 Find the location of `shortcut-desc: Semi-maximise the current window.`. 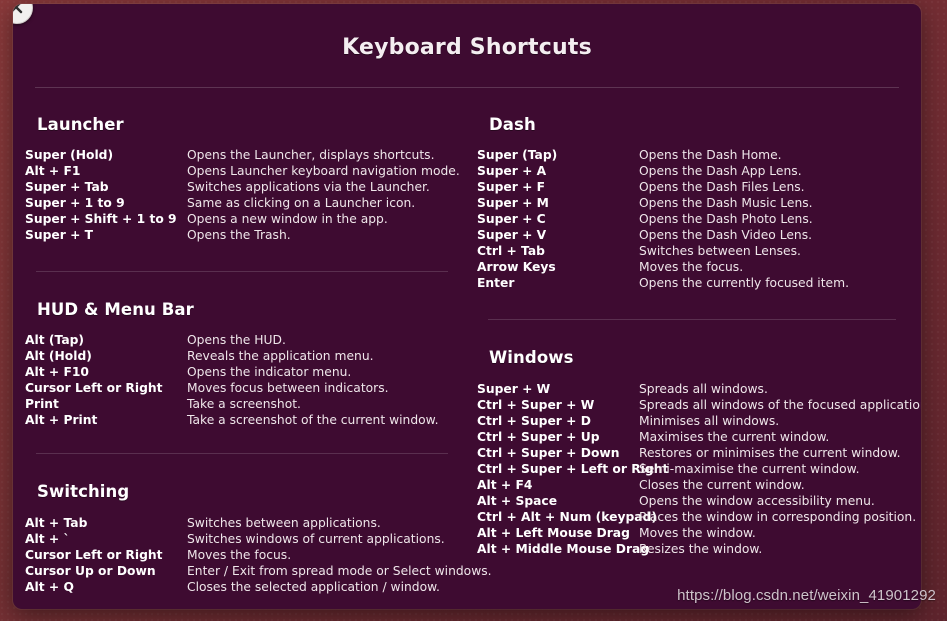

shortcut-desc: Semi-maximise the current window. is located at coordinates (749, 469).